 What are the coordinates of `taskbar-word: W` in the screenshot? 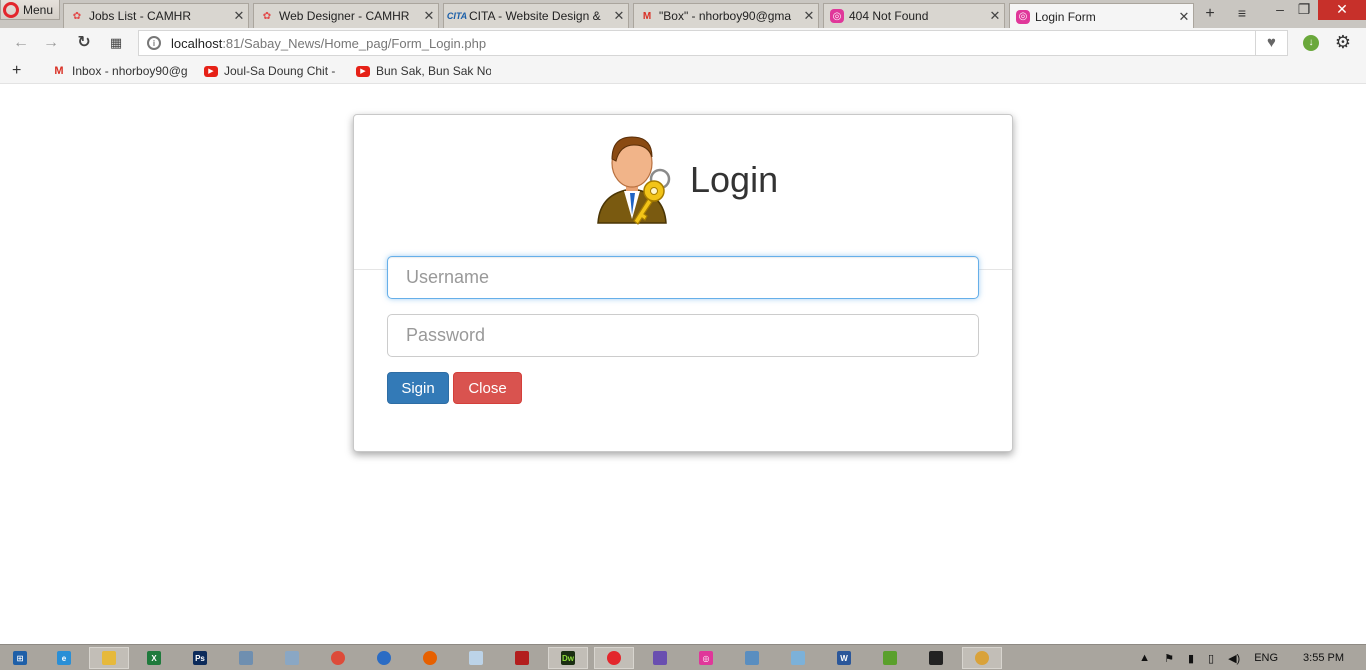 It's located at (844, 658).